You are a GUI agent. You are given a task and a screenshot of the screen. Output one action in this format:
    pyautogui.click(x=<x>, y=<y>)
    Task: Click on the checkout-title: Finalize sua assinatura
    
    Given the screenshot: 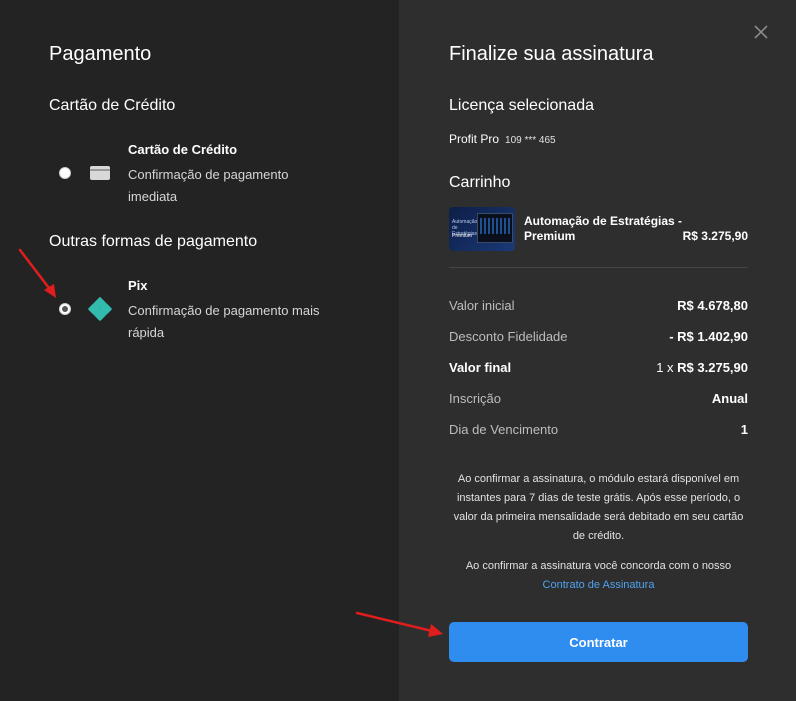 What is the action you would take?
    pyautogui.click(x=551, y=54)
    